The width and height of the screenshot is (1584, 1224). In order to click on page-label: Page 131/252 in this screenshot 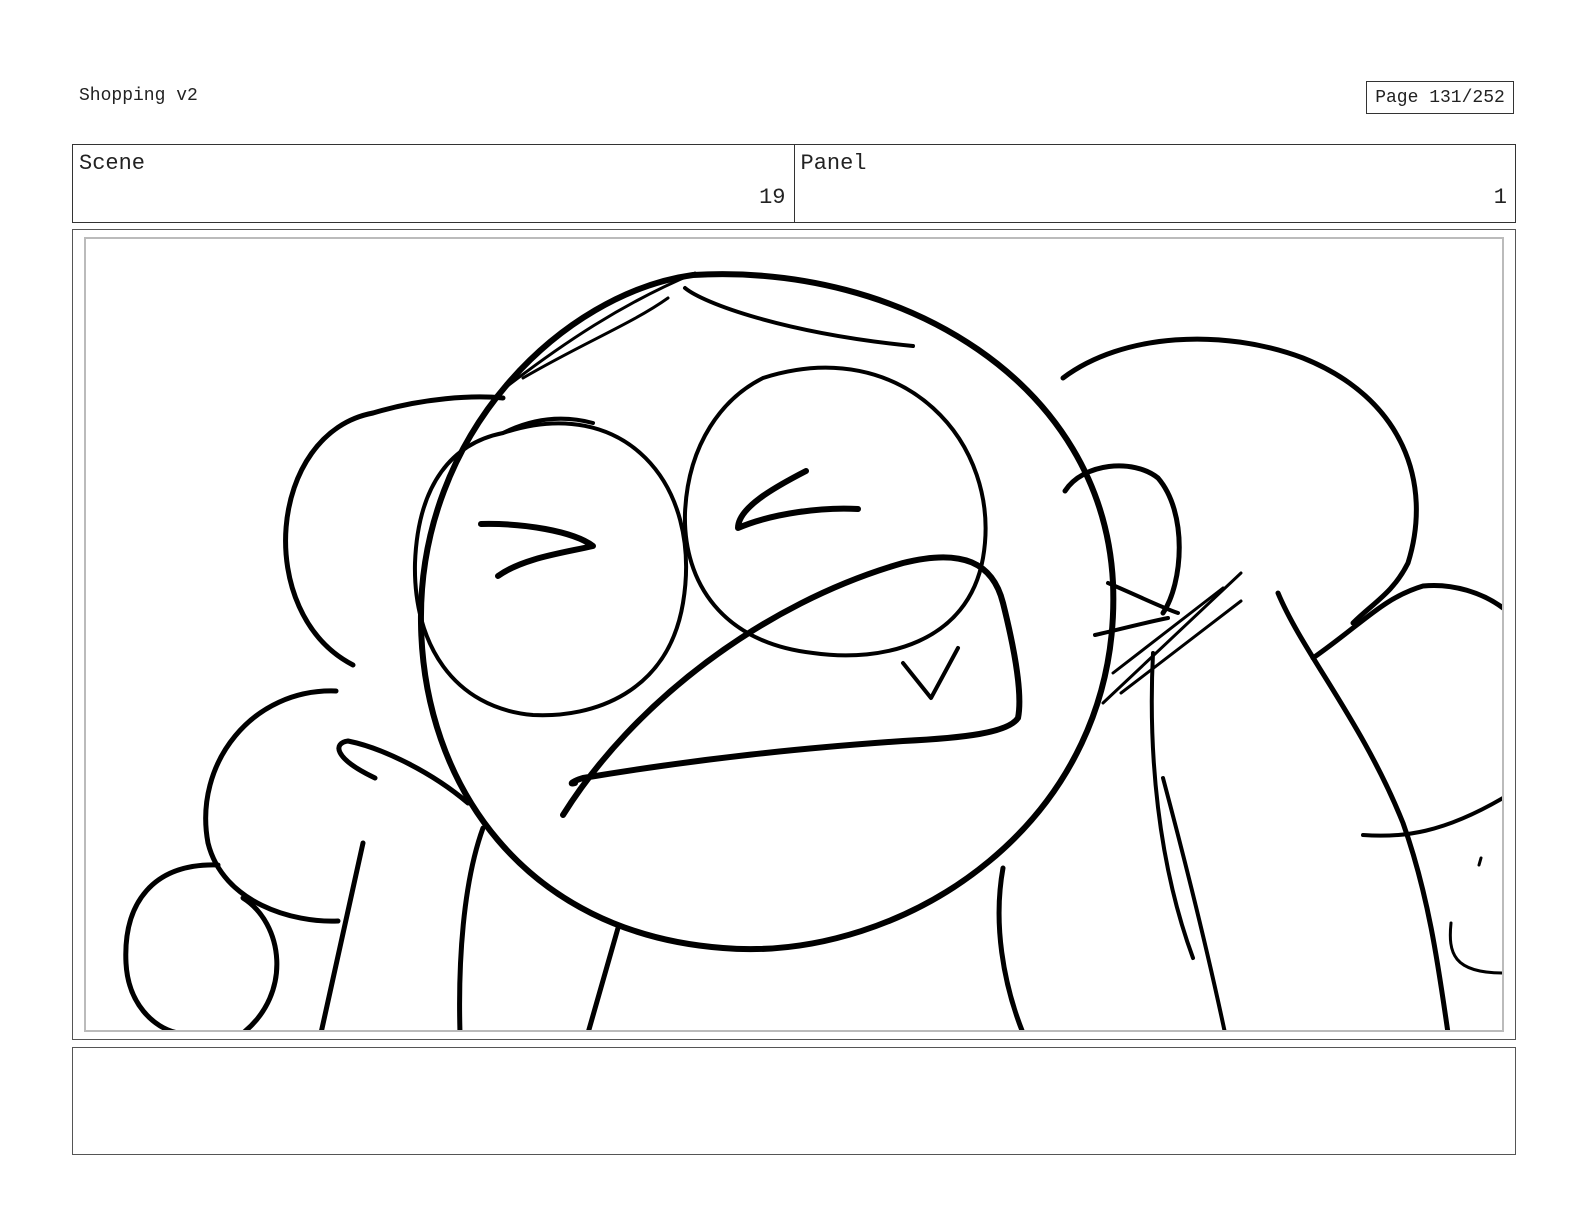, I will do `click(1440, 97)`.